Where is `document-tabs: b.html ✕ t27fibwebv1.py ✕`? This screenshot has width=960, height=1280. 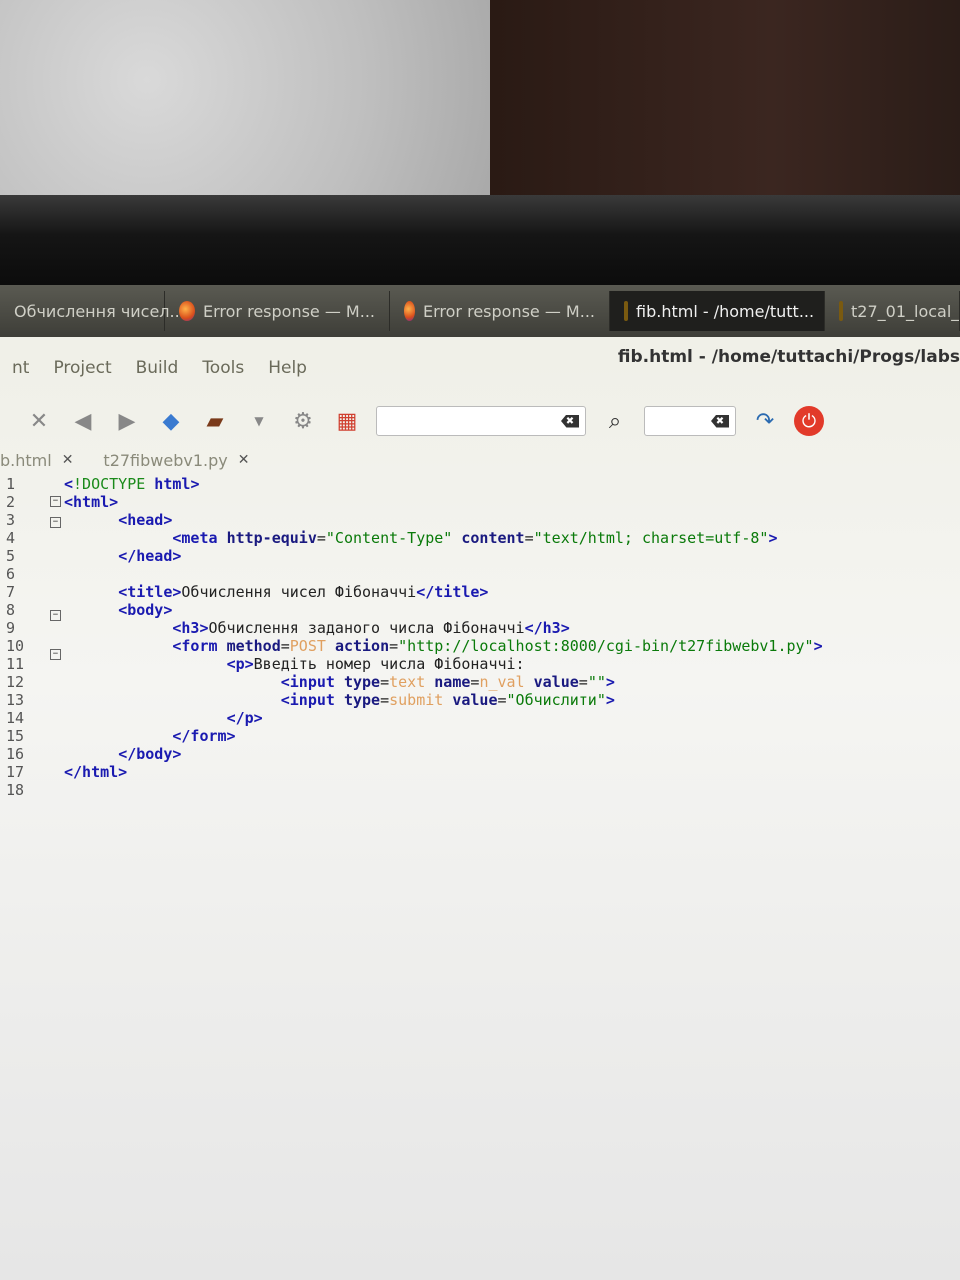
document-tabs: b.html ✕ t27fibwebv1.py ✕ is located at coordinates (480, 460).